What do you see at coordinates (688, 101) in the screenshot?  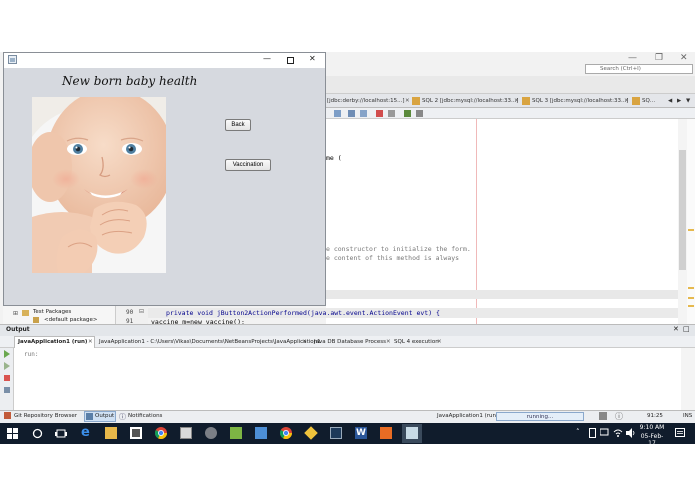 I see `tab-list-icon: ▼` at bounding box center [688, 101].